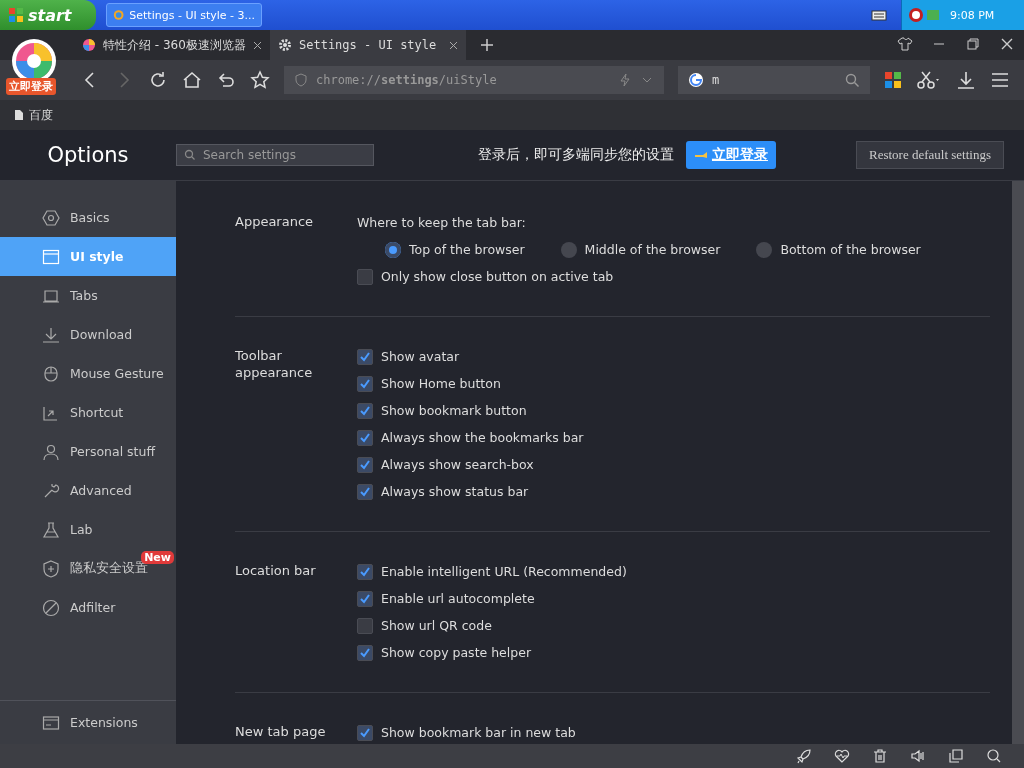 This screenshot has height=768, width=1024. I want to click on checkbox-label: Show bookmark bar in new tab, so click(478, 732).